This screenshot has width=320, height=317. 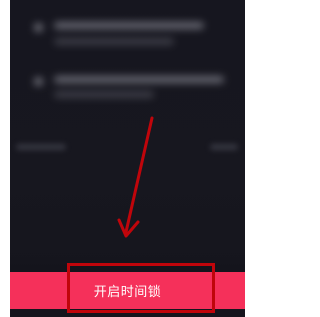 I want to click on blurred-divider-left, so click(x=41, y=147).